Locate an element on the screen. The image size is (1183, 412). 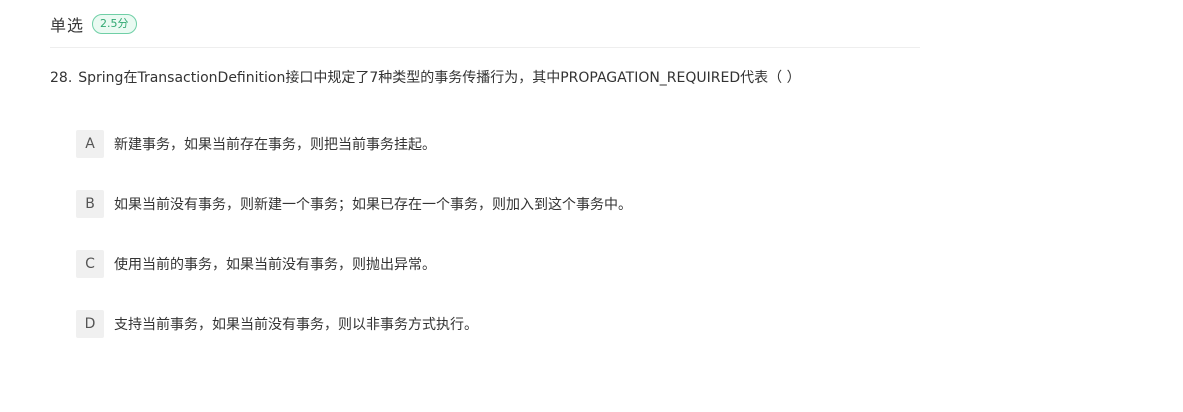
header-divider is located at coordinates (485, 47).